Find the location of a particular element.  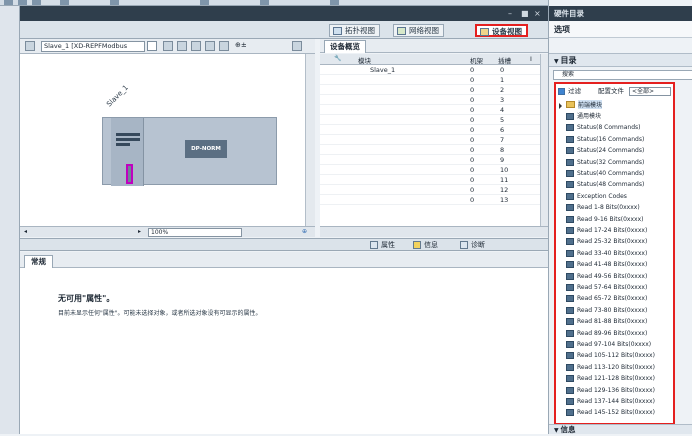

zoom-icon: ⊕± is located at coordinates (241, 45).